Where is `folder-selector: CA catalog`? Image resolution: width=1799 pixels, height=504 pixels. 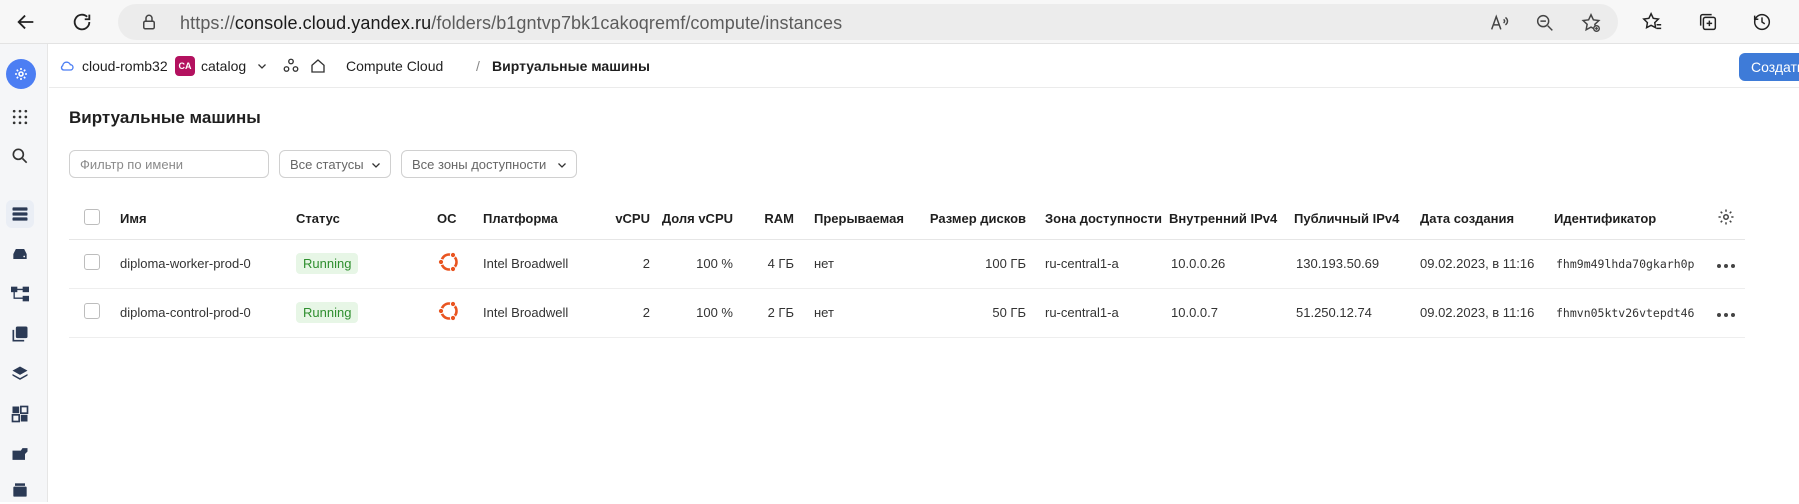 folder-selector: CA catalog is located at coordinates (221, 66).